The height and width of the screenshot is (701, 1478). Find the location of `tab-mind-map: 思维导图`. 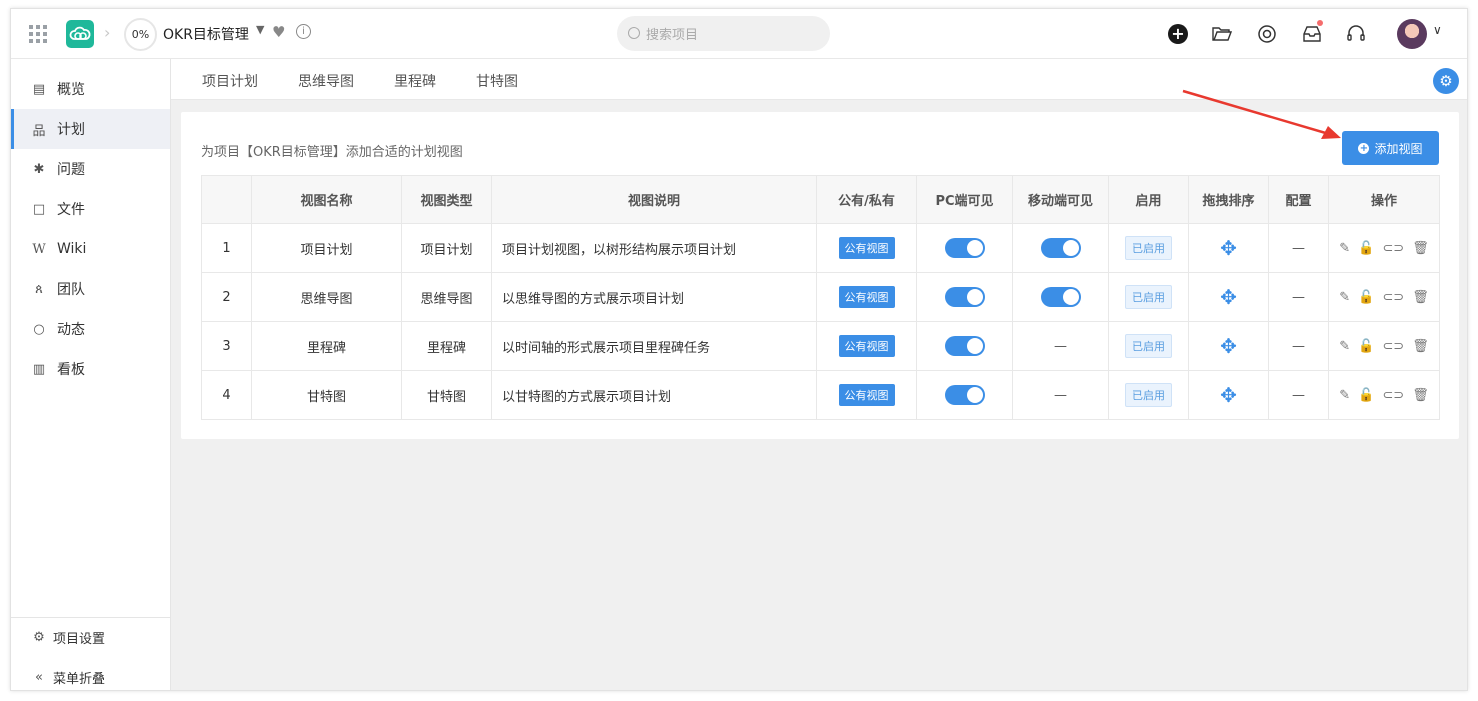

tab-mind-map: 思维导图 is located at coordinates (326, 81).